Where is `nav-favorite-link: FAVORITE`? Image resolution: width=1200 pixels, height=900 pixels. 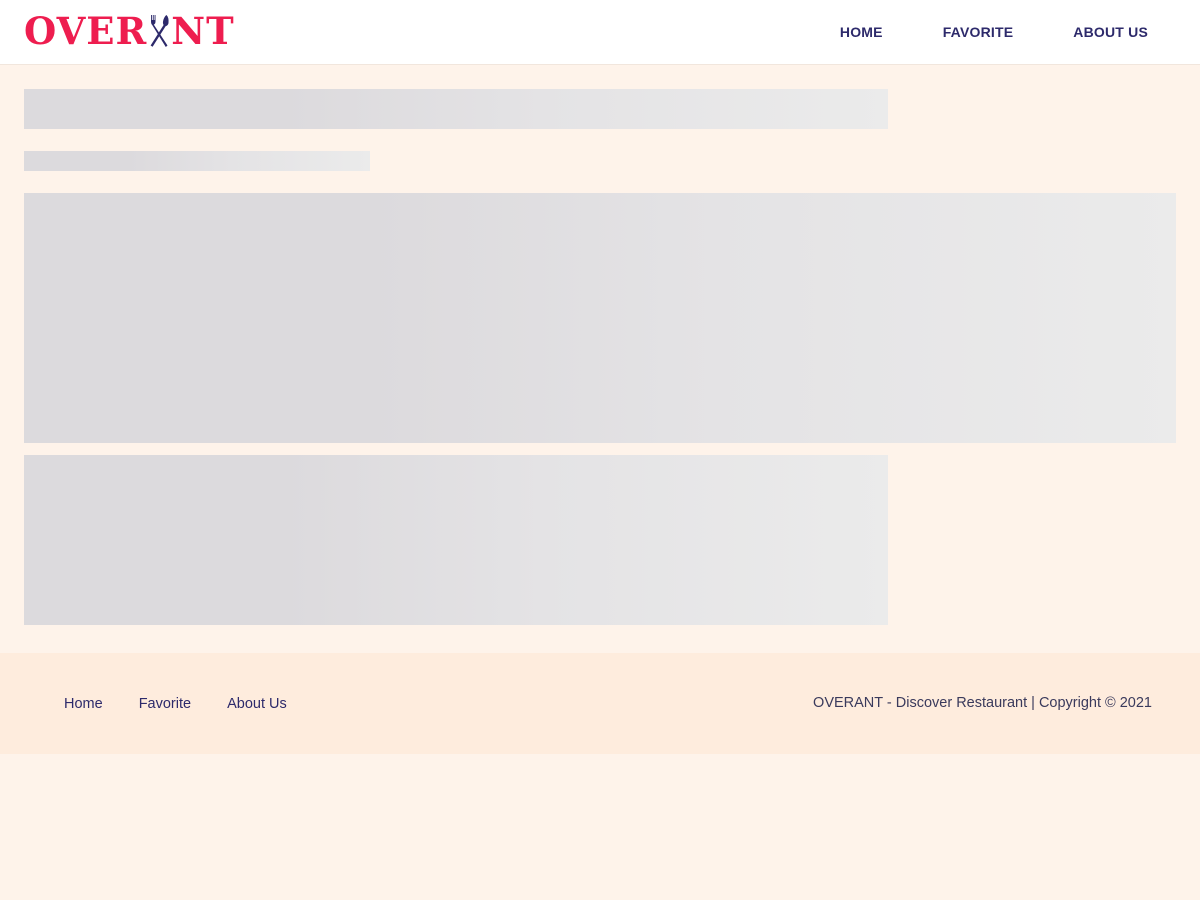
nav-favorite-link: FAVORITE is located at coordinates (978, 32).